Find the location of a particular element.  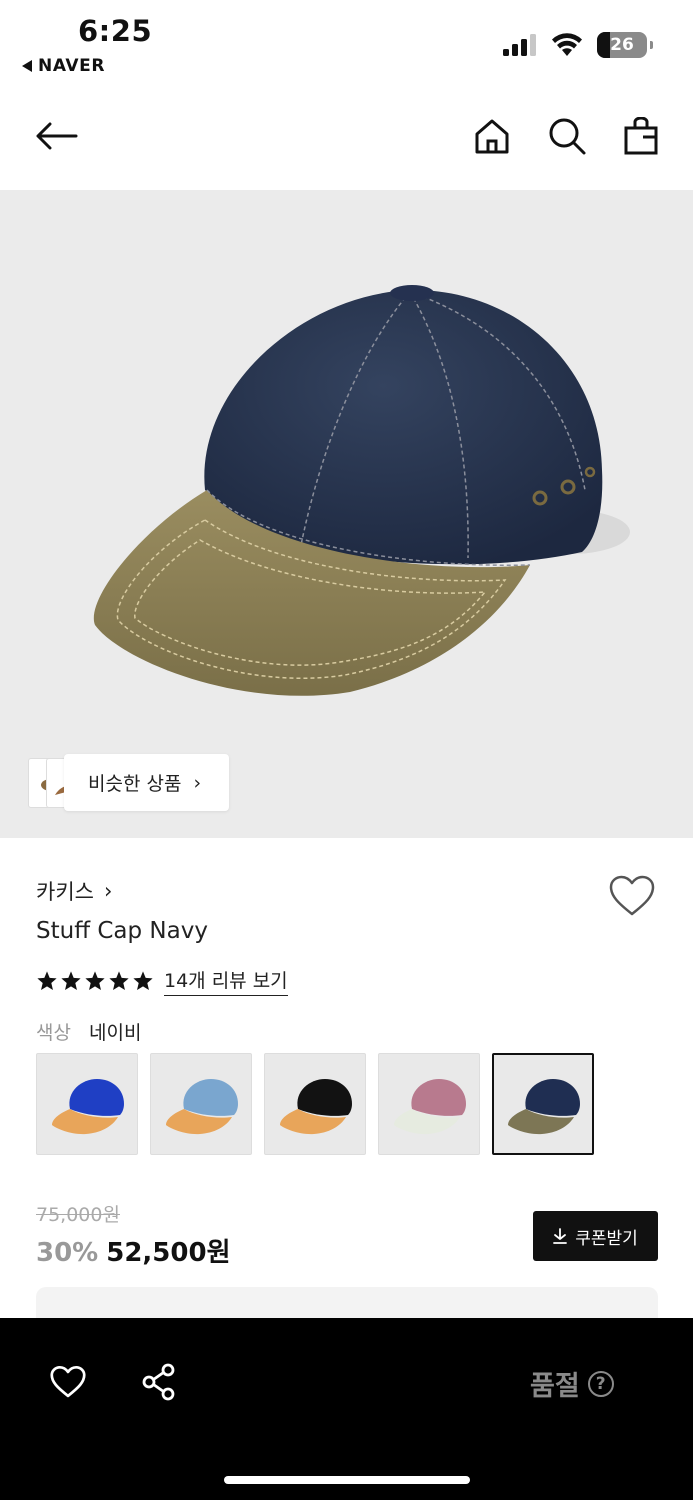

brand-link: 카키스 › is located at coordinates (74, 891).